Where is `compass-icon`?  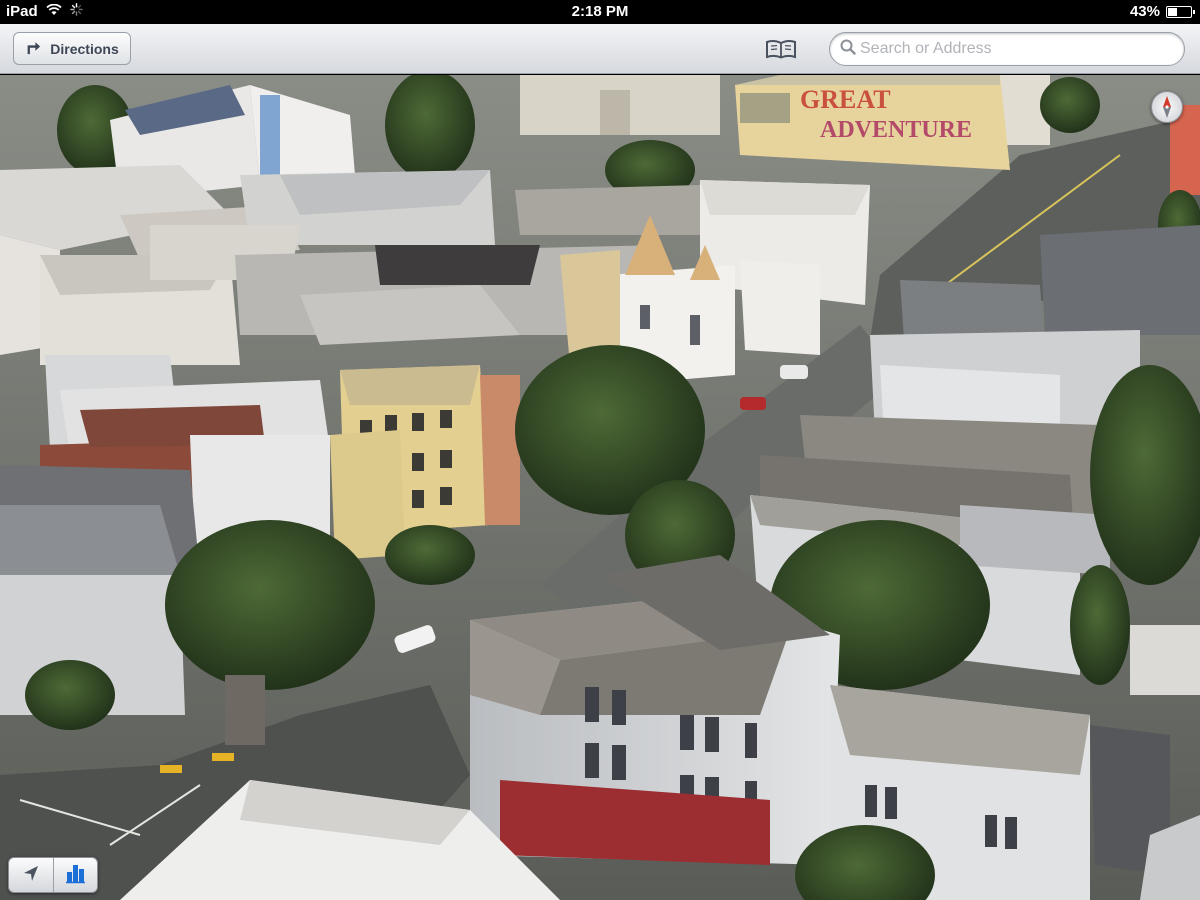 compass-icon is located at coordinates (1167, 111).